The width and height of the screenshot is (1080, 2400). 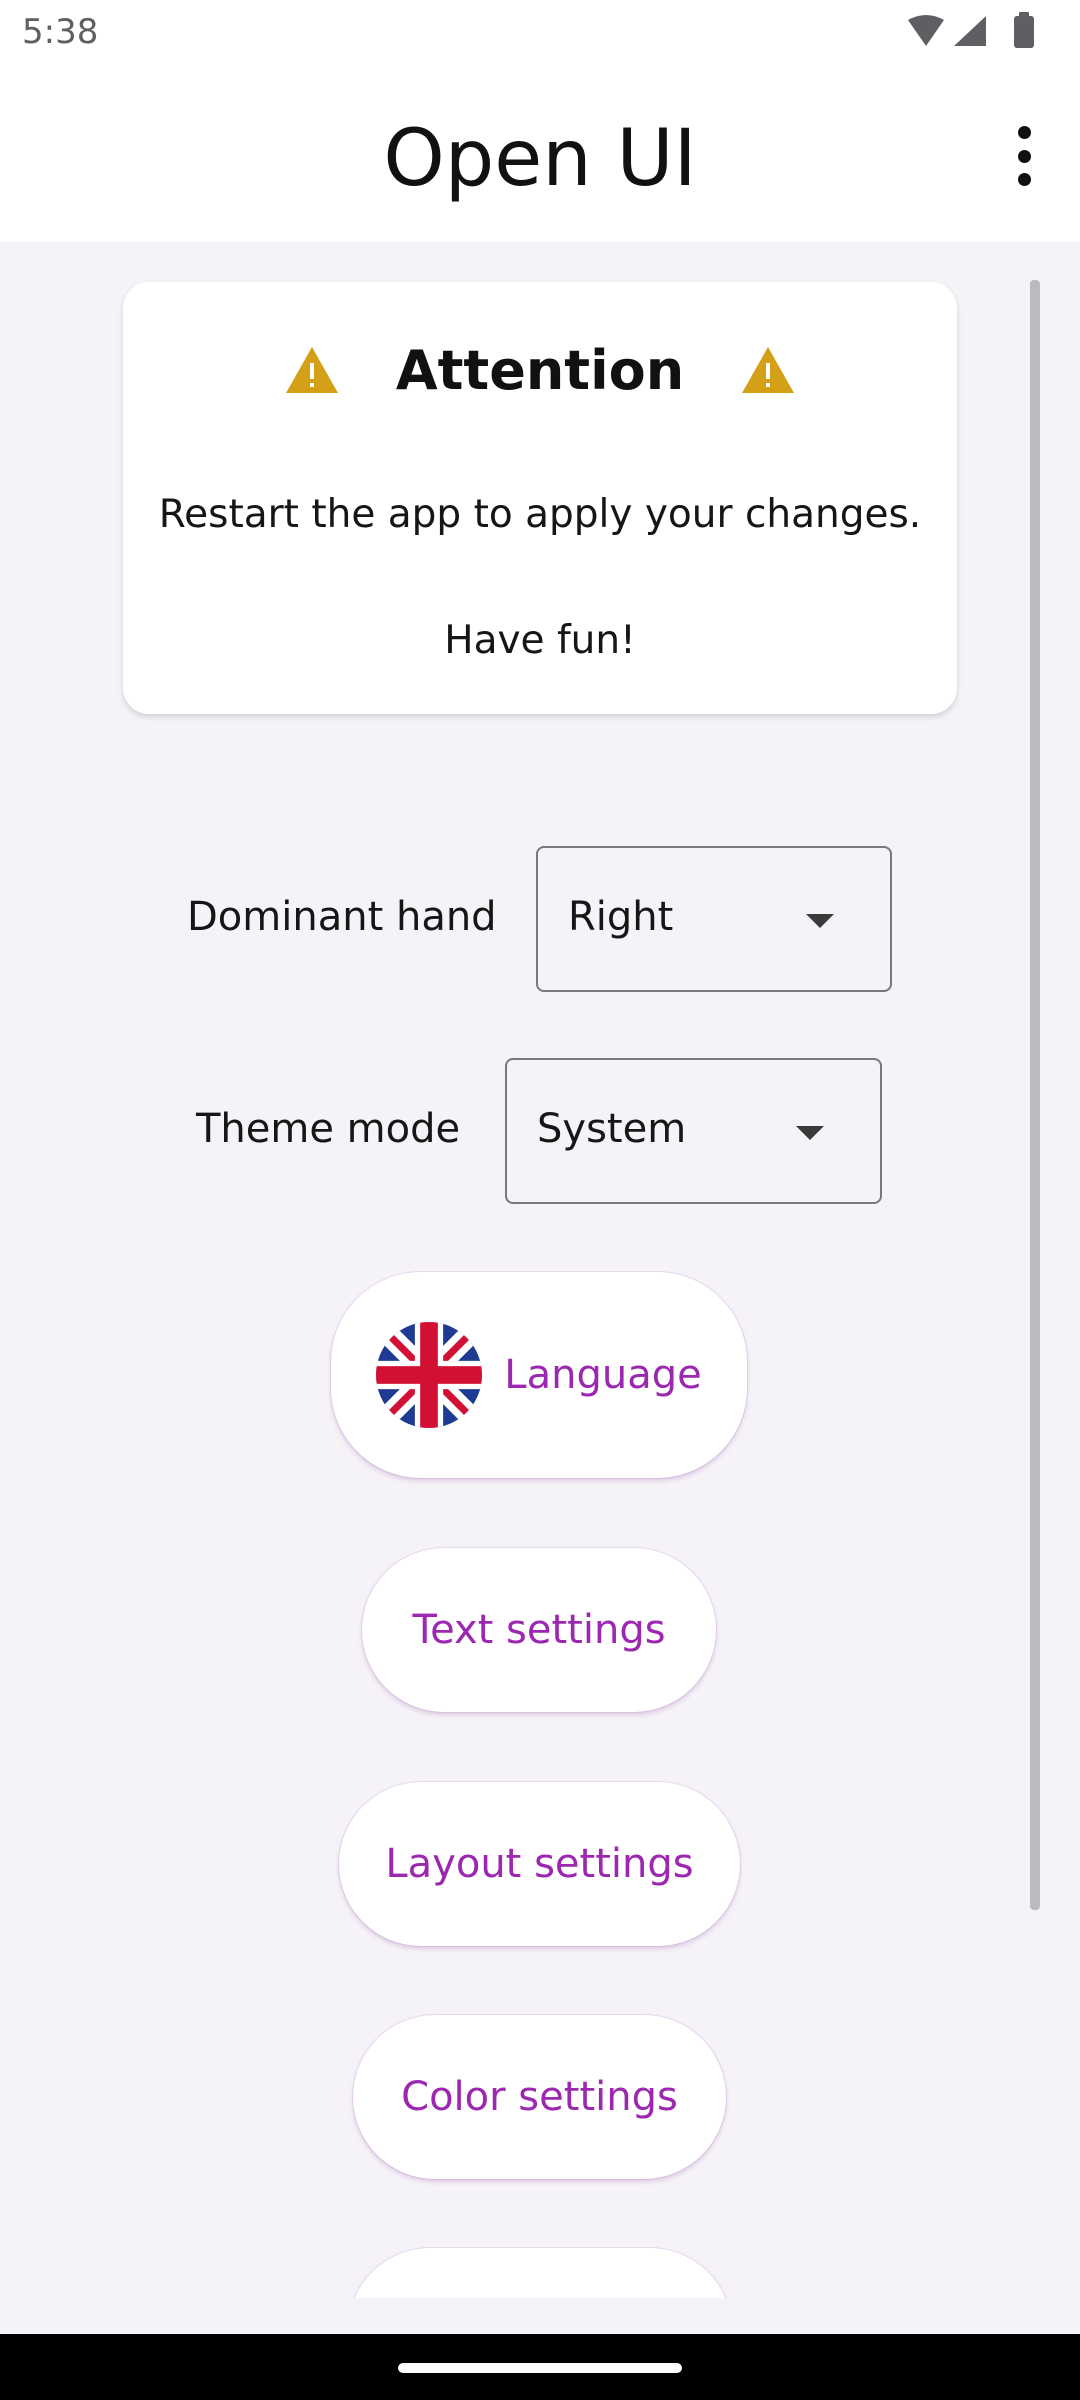 I want to click on home-indicator, so click(x=540, y=2368).